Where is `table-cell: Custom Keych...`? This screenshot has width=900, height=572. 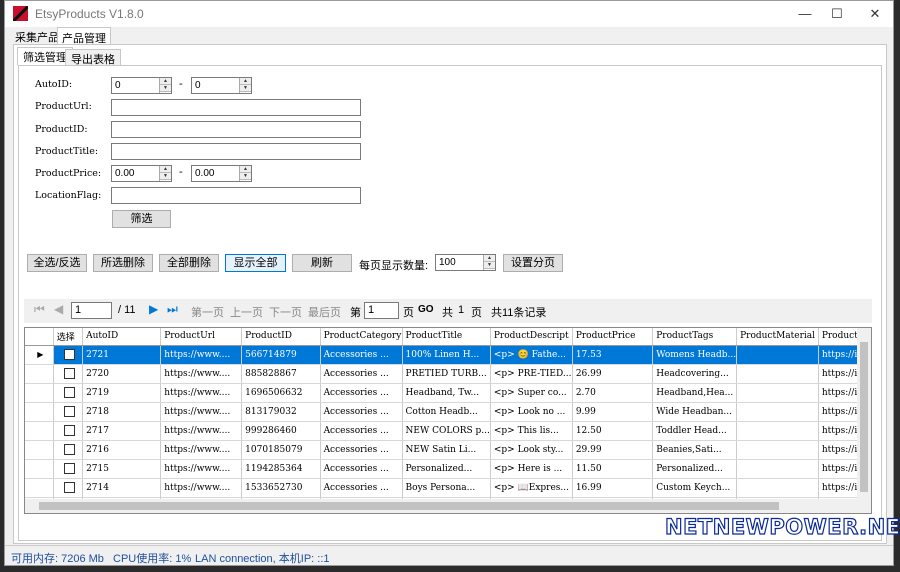
table-cell: Custom Keych... is located at coordinates (695, 488).